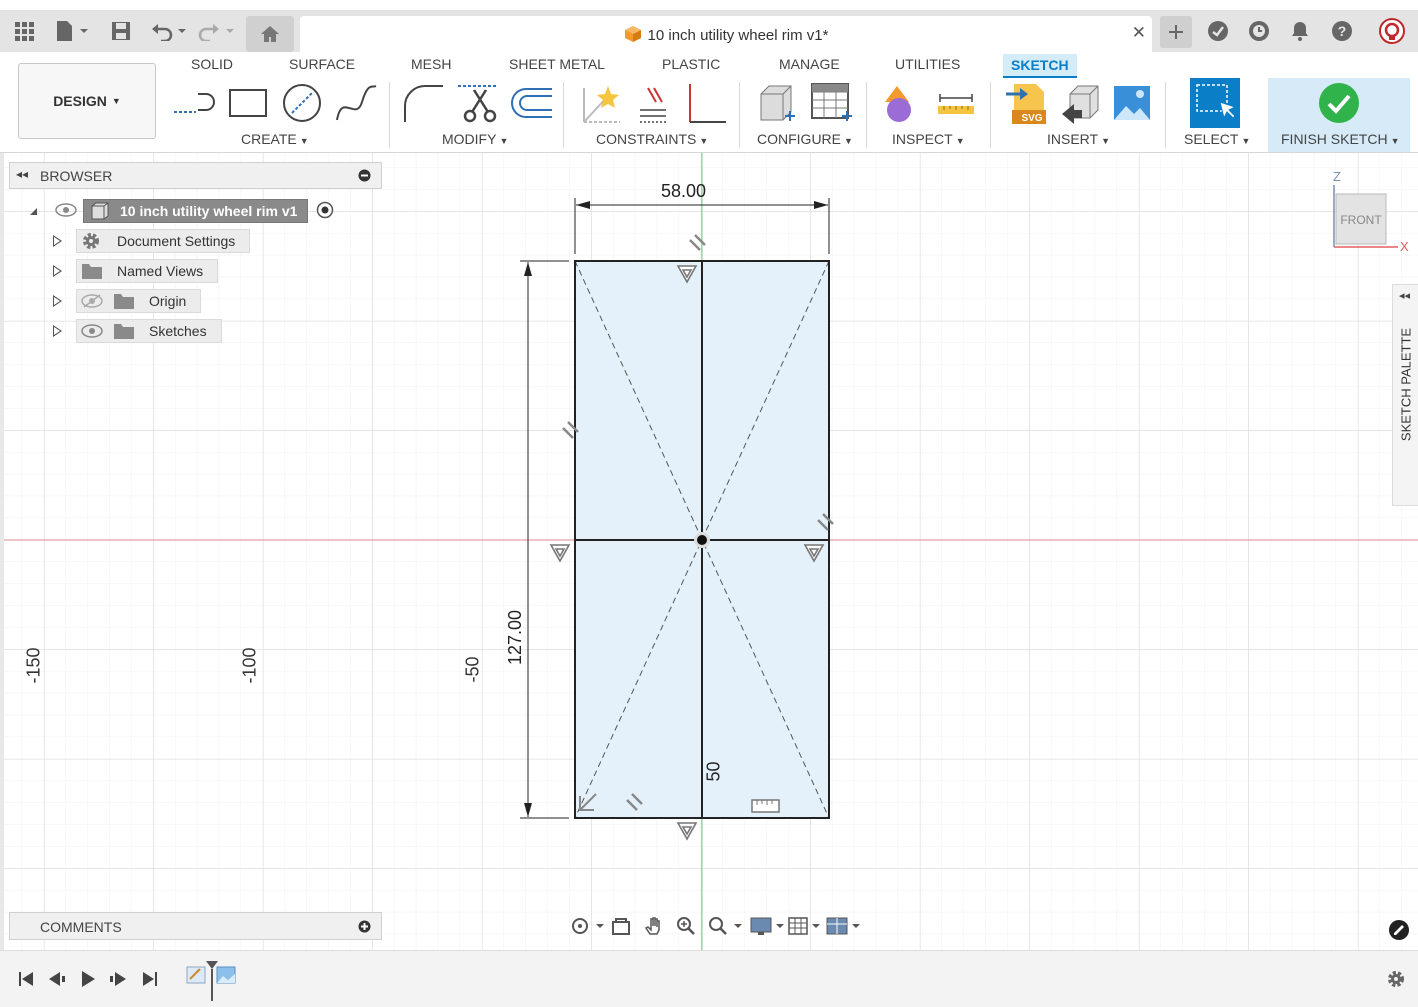  Describe the element at coordinates (776, 105) in the screenshot. I see `configure-model-icon` at that location.